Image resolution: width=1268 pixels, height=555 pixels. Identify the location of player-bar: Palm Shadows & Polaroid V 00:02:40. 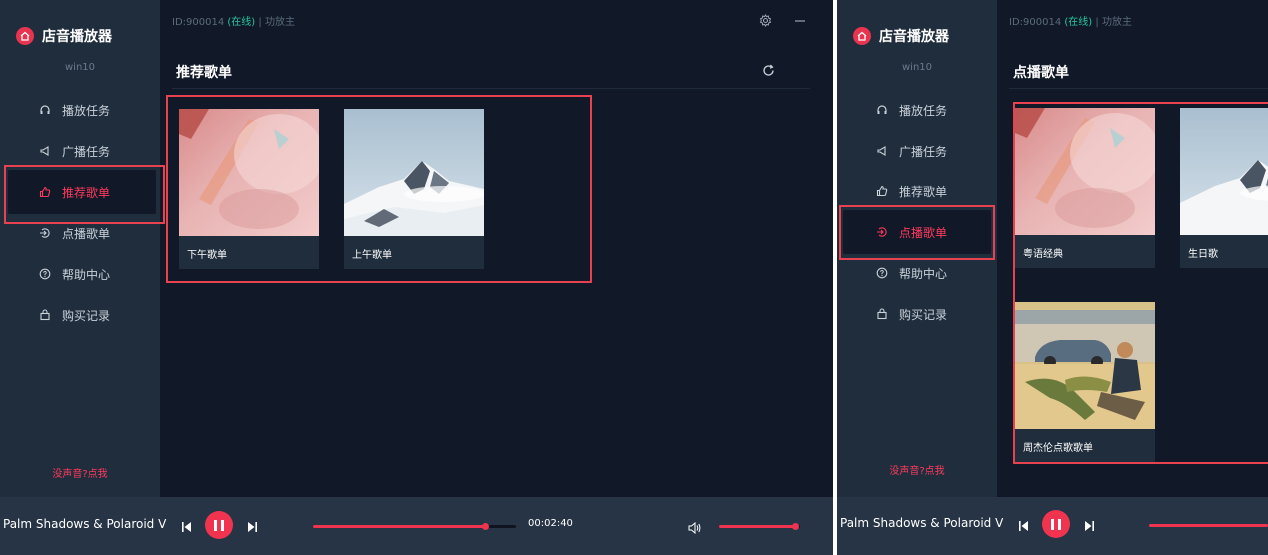
(416, 526).